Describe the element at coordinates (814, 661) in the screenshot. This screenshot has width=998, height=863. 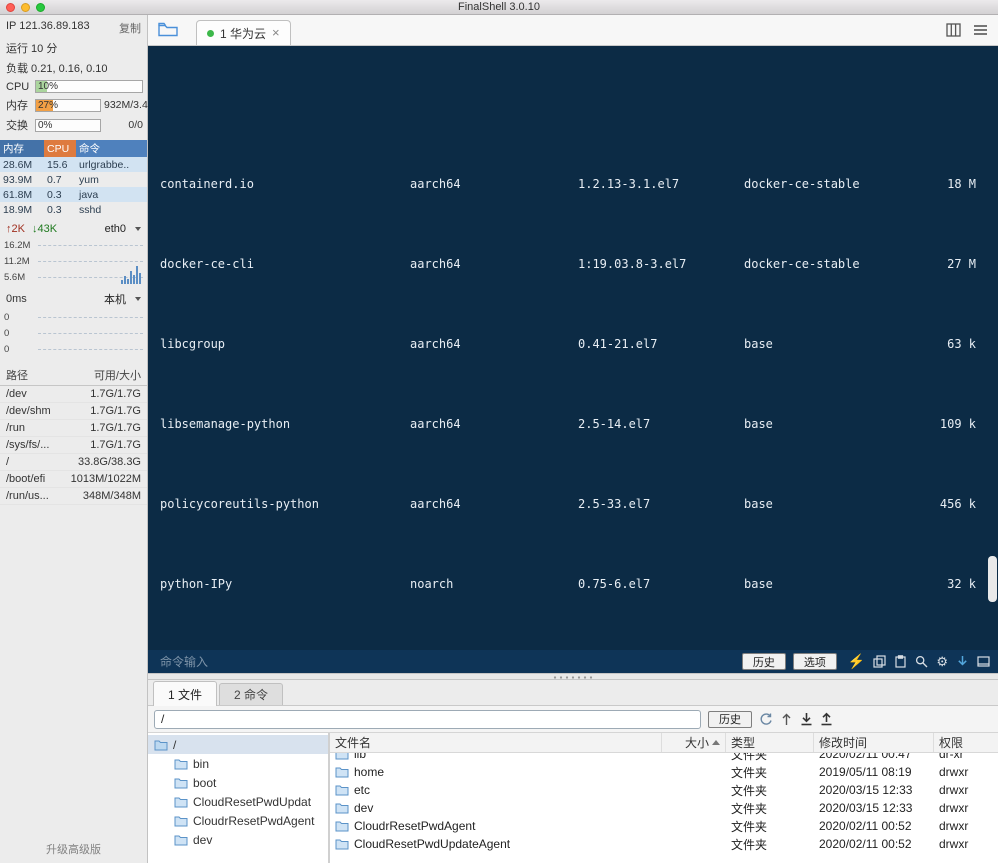
I see `command-options-button: 选项` at that location.